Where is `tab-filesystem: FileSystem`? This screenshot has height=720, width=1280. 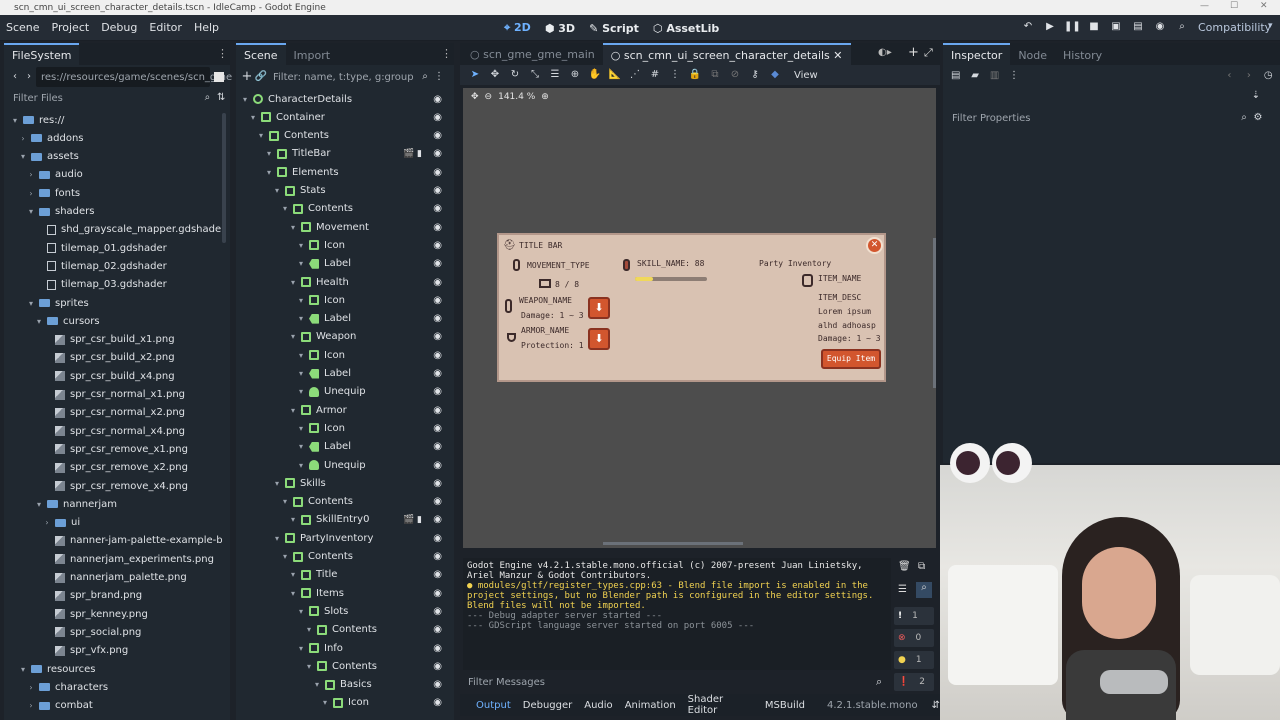 tab-filesystem: FileSystem is located at coordinates (42, 54).